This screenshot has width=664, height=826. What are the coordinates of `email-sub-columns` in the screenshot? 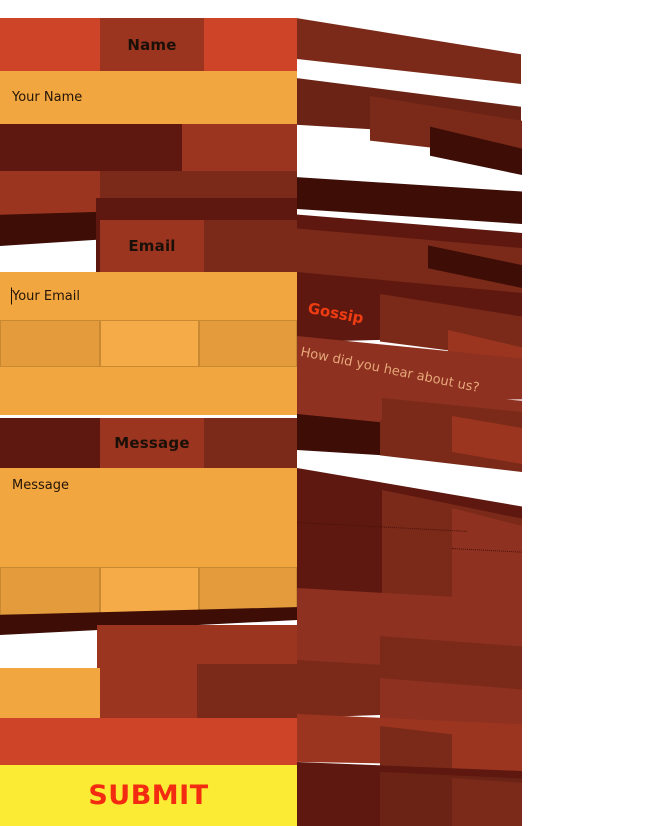 It's located at (148, 343).